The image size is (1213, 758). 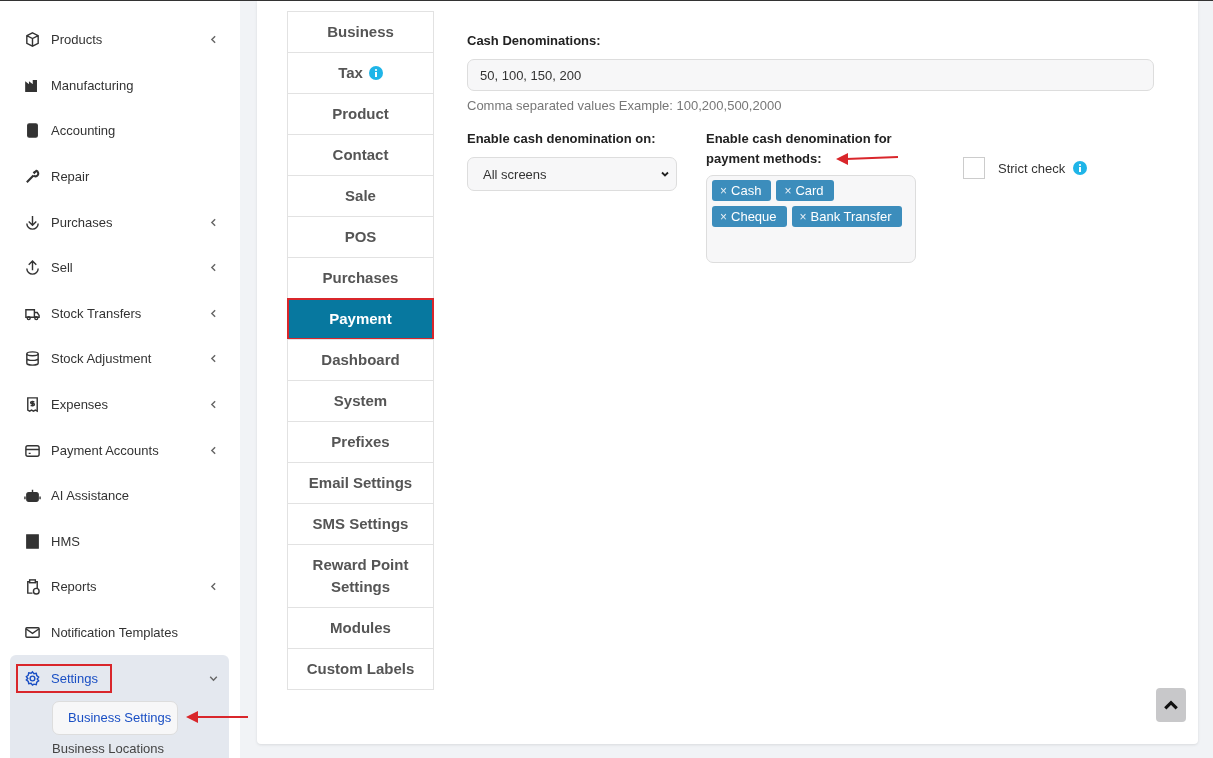 I want to click on scroll-to-top-button, so click(x=1171, y=705).